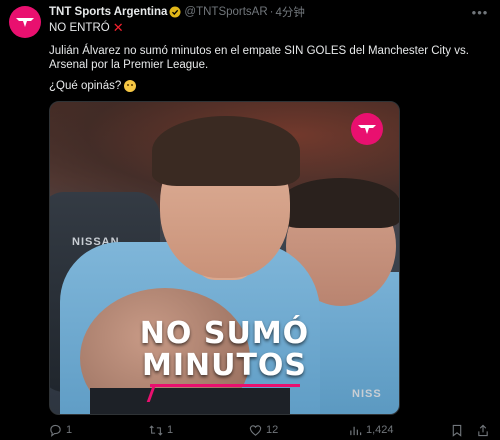  What do you see at coordinates (356, 430) in the screenshot?
I see `views-chart-icon` at bounding box center [356, 430].